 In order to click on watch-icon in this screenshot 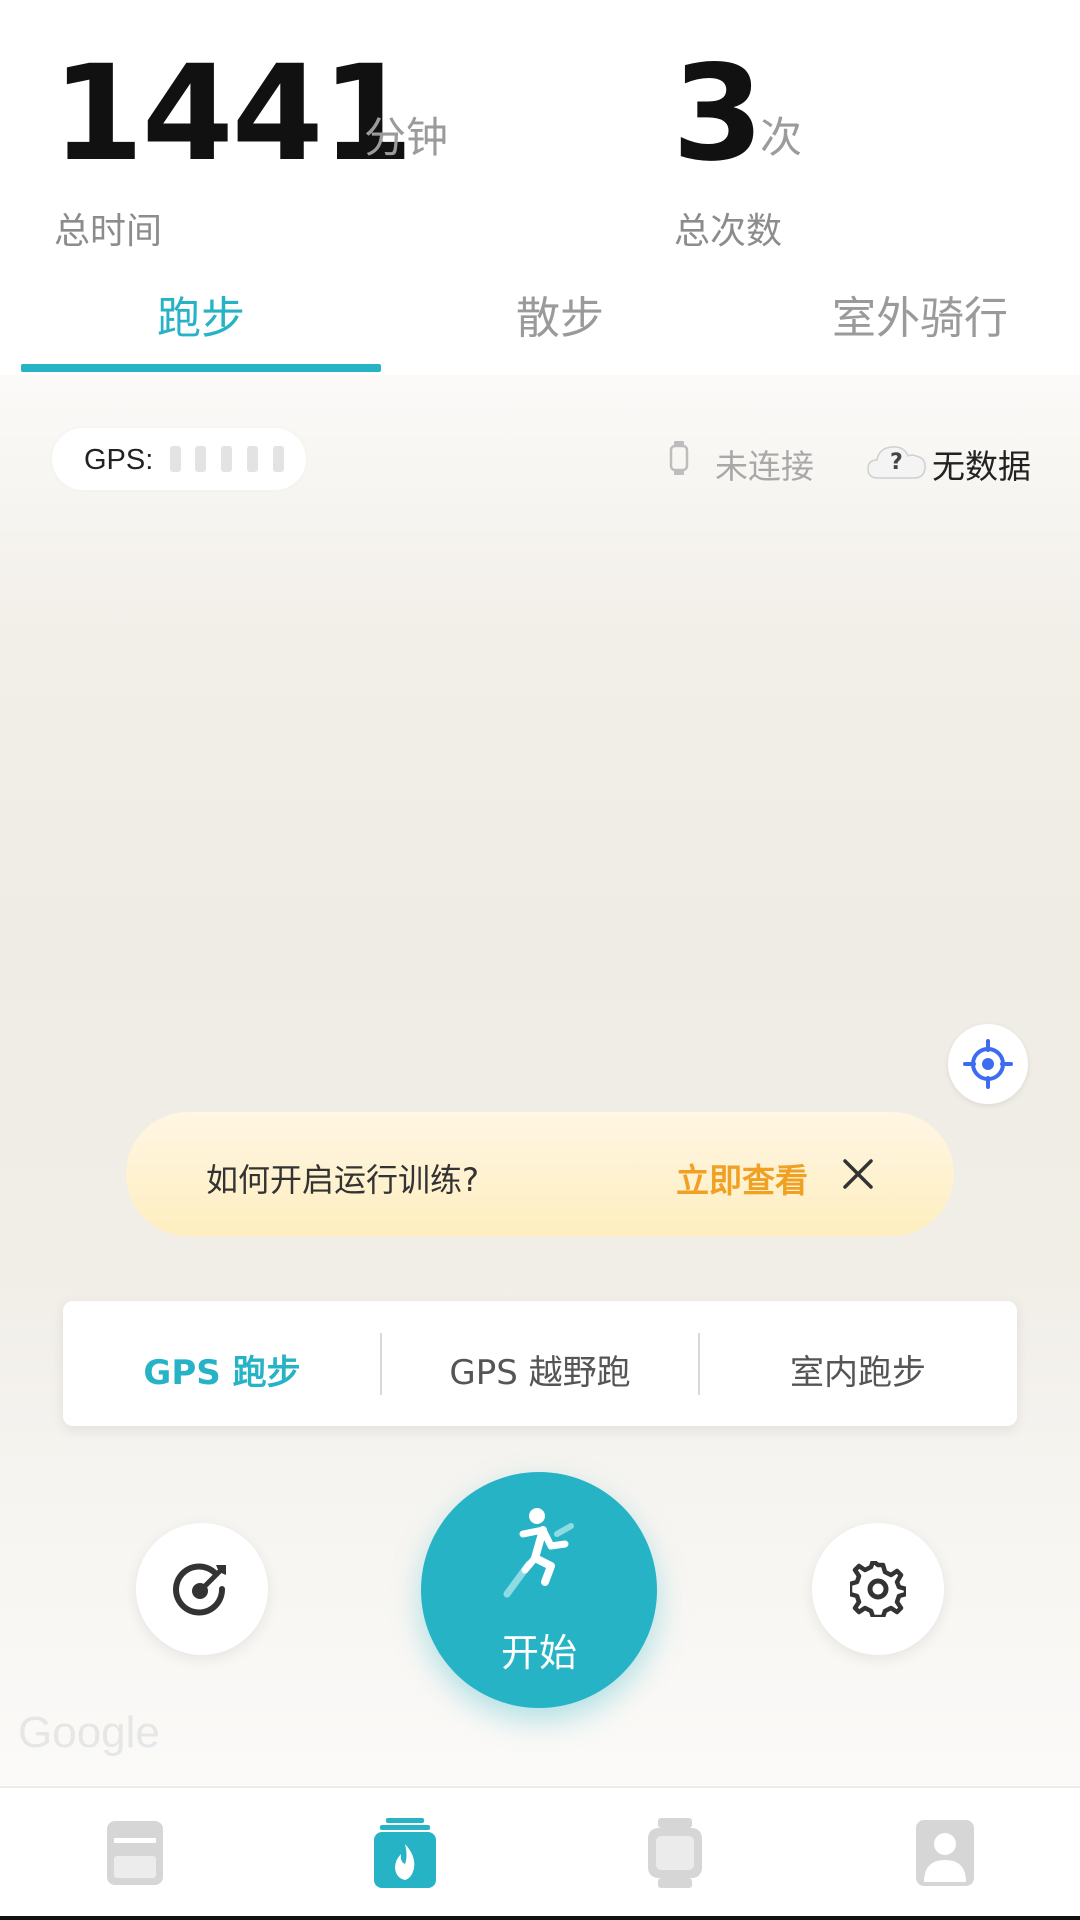, I will do `click(679, 458)`.